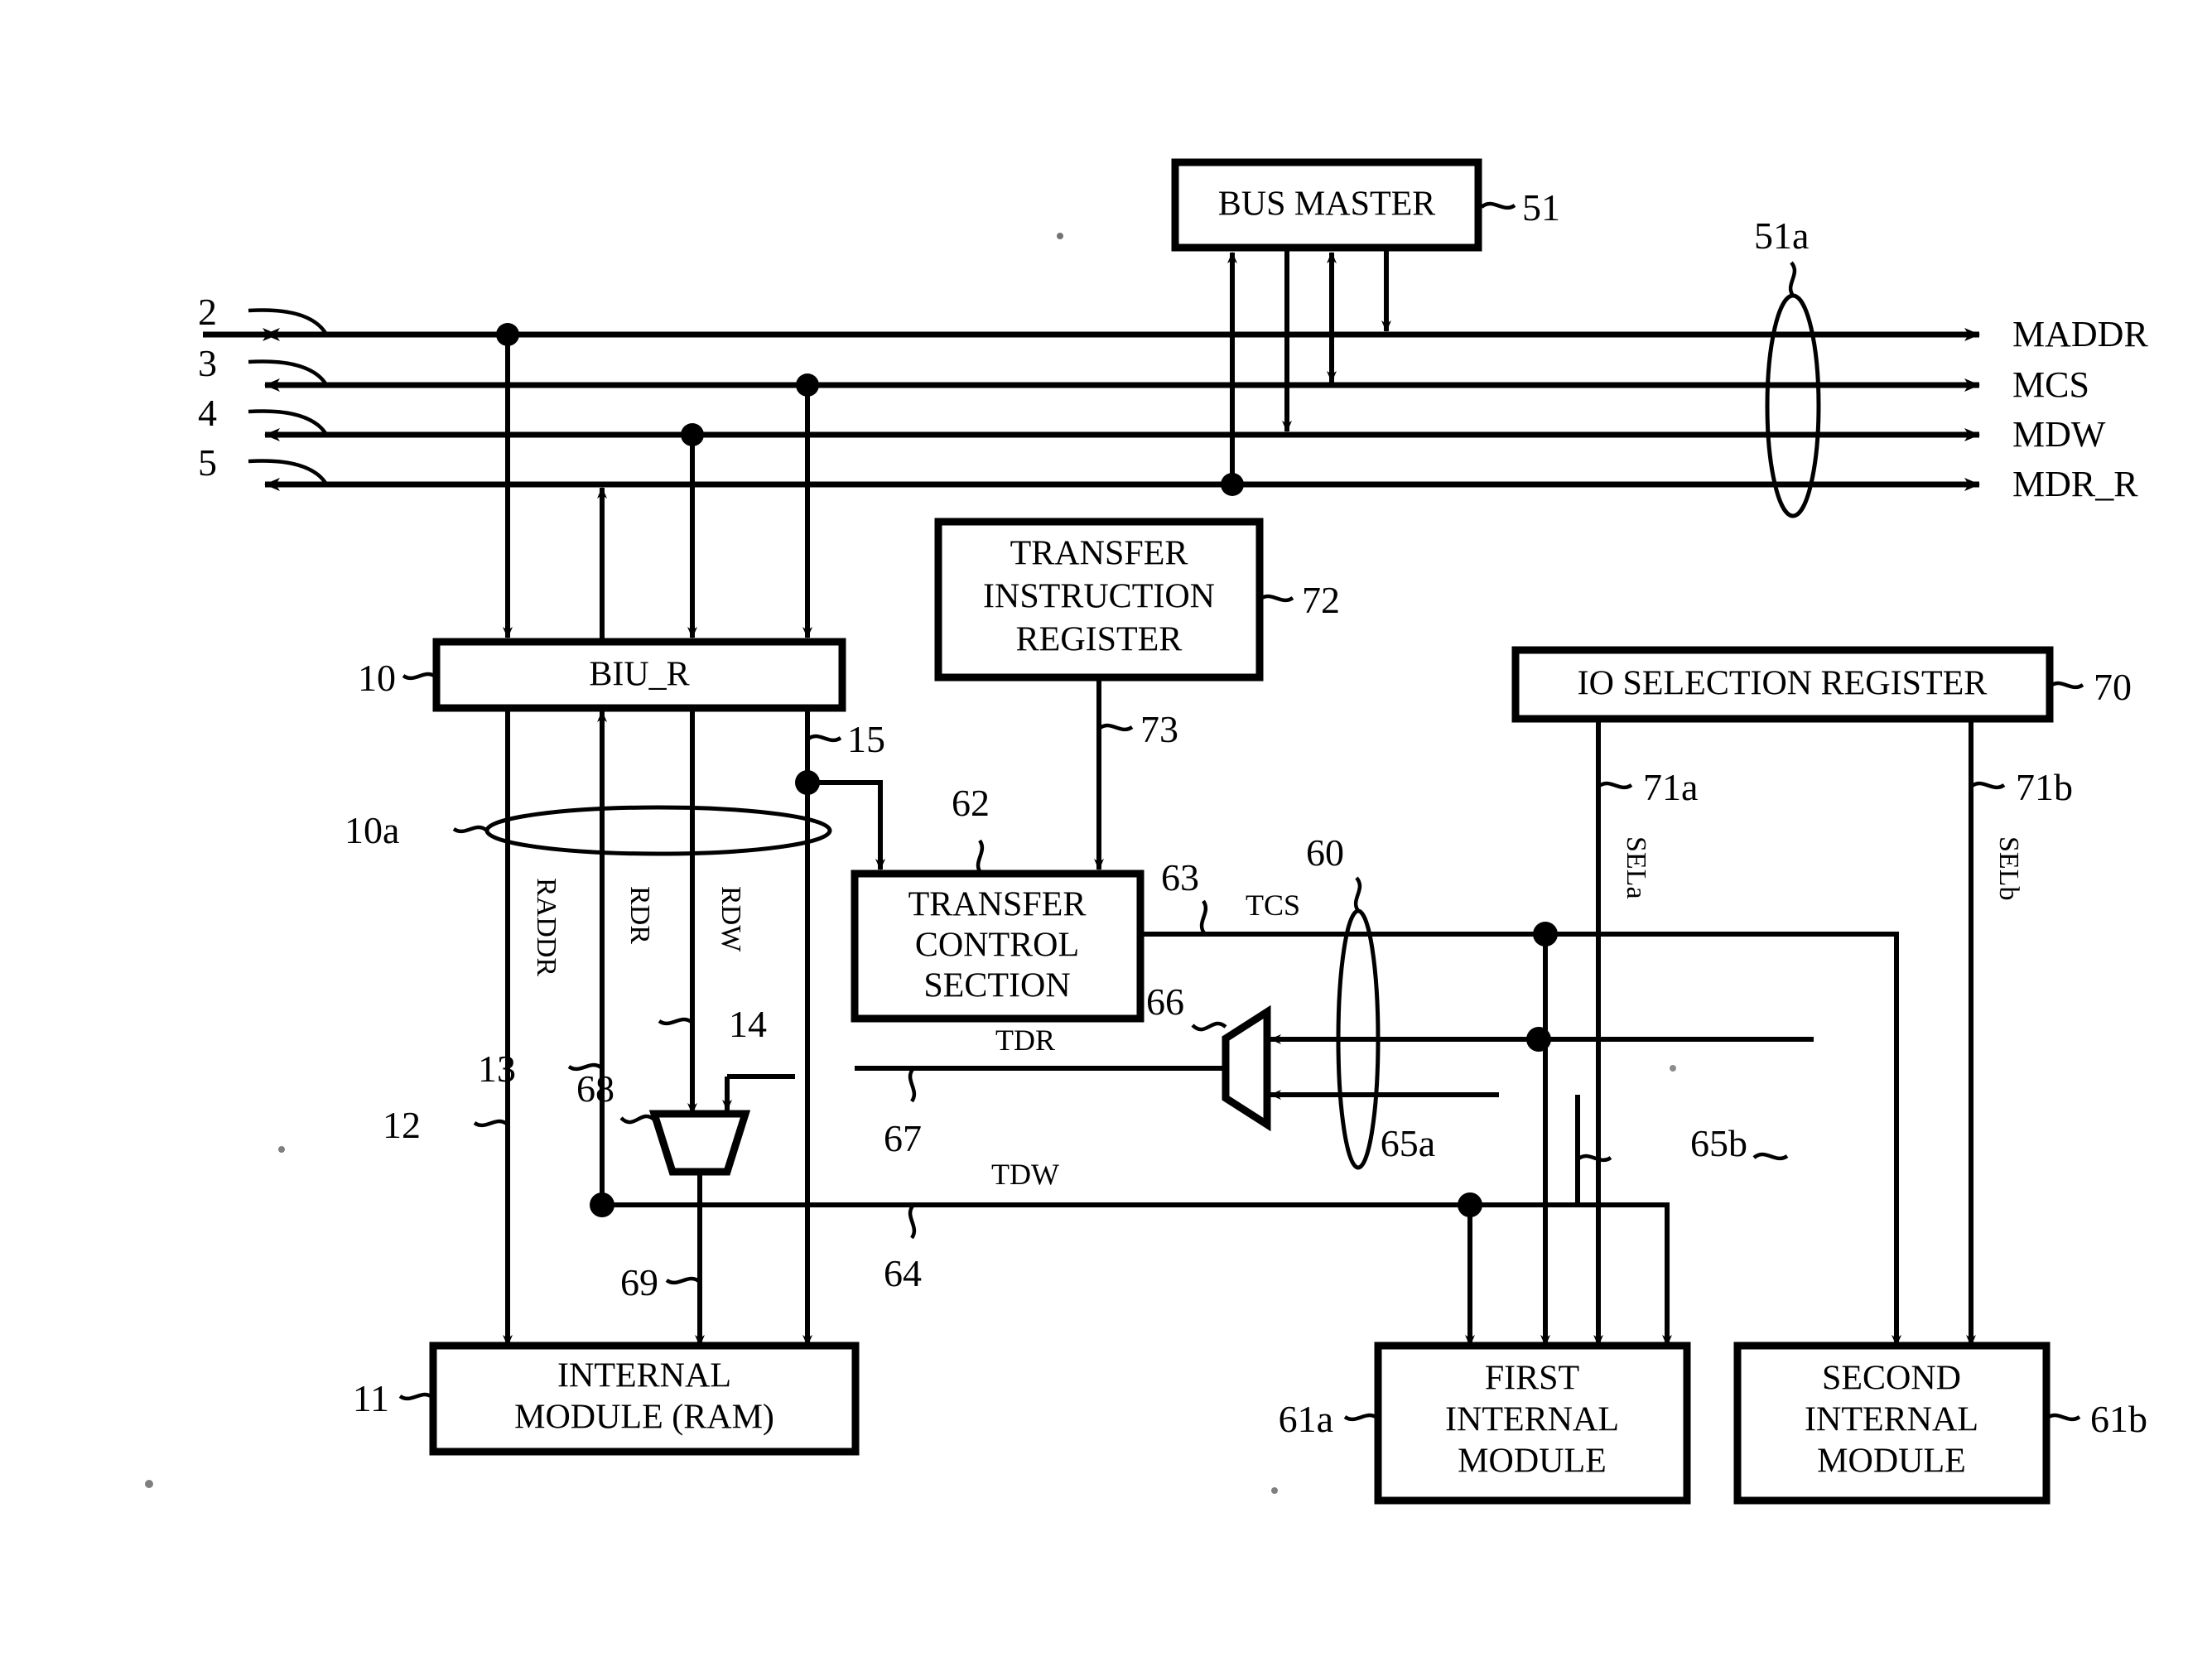  What do you see at coordinates (377, 678) in the screenshot?
I see `biu-r-ref: 10` at bounding box center [377, 678].